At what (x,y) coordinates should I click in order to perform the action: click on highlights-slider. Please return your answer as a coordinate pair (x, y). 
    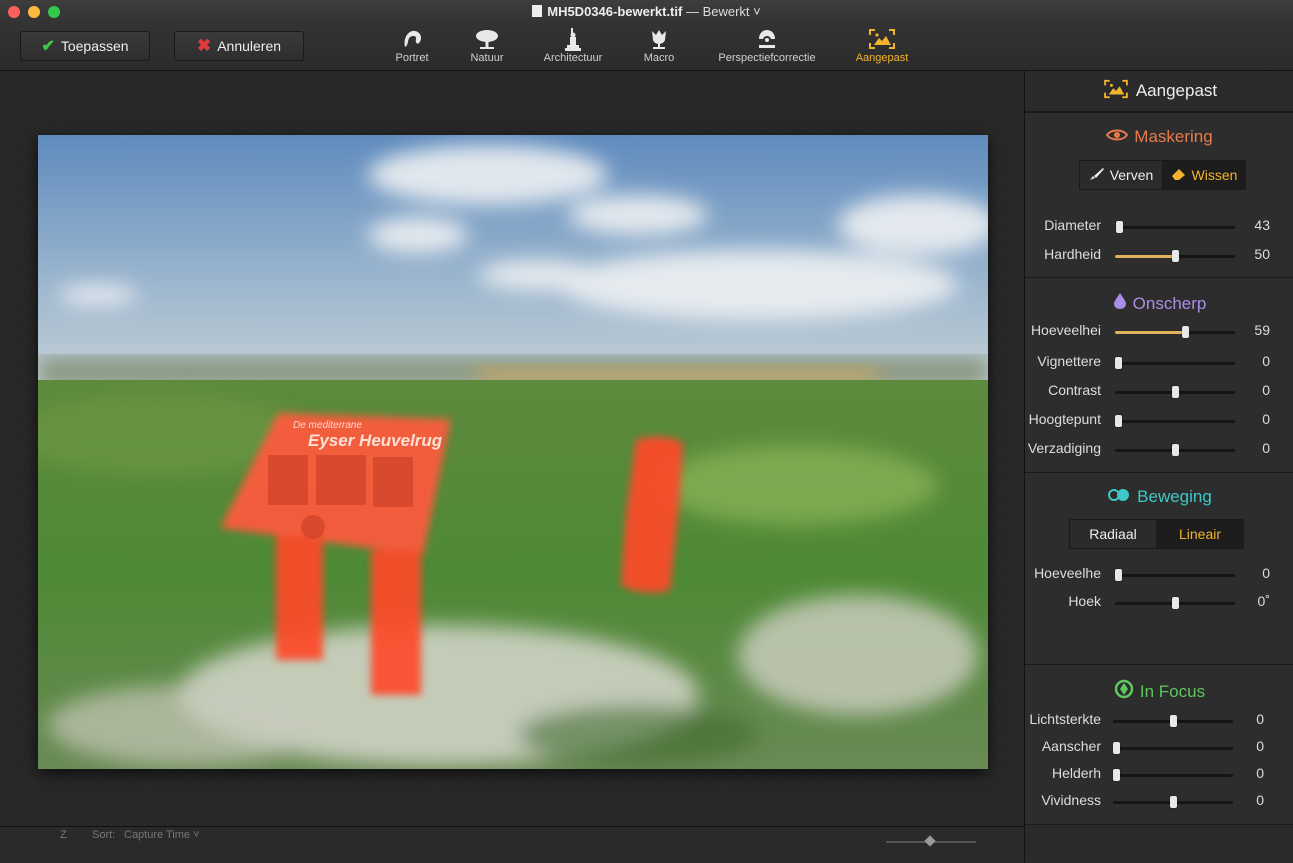
    Looking at the image, I should click on (1175, 421).